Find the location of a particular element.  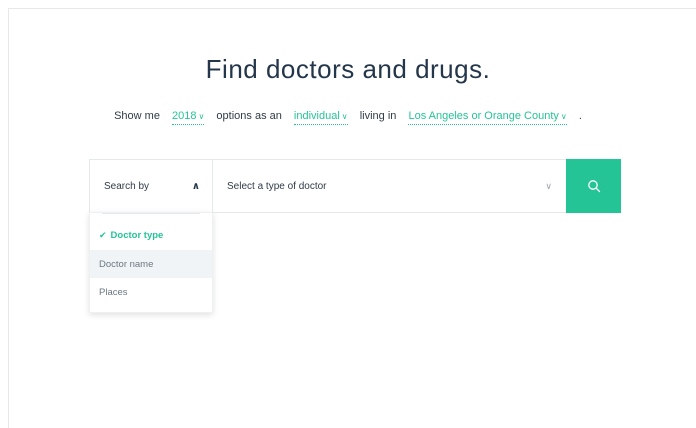

sentence-middle-2: living in is located at coordinates (378, 116).